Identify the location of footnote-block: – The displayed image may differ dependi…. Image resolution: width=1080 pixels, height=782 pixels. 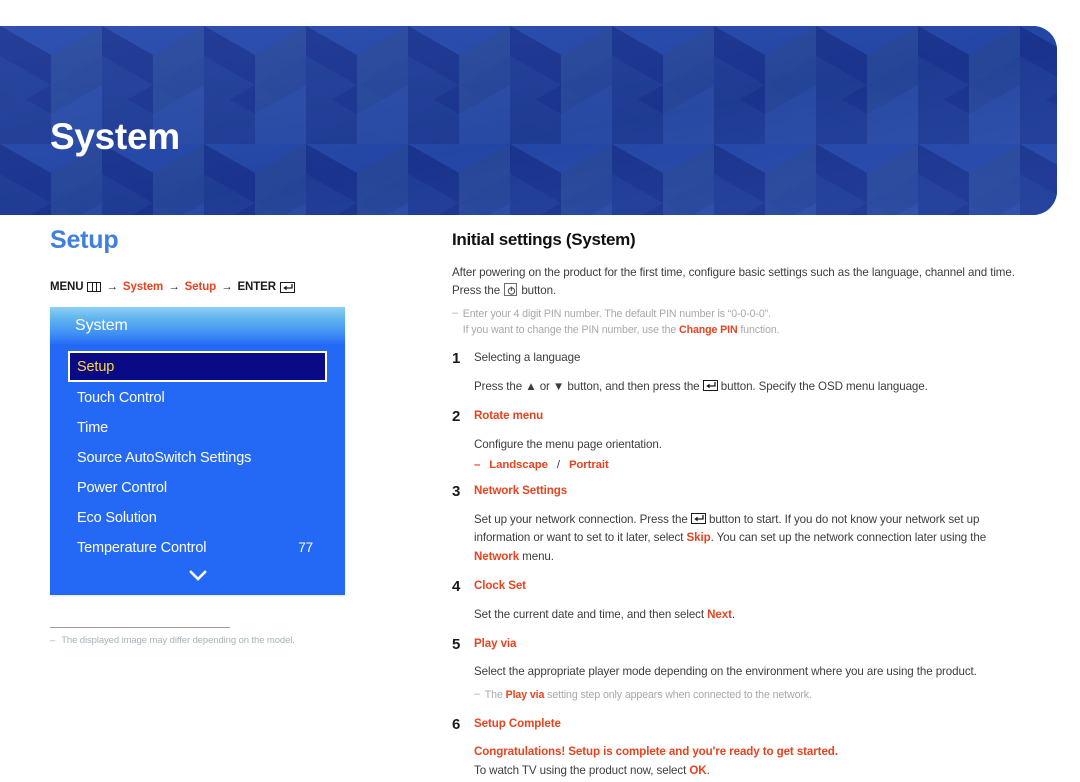
(172, 636).